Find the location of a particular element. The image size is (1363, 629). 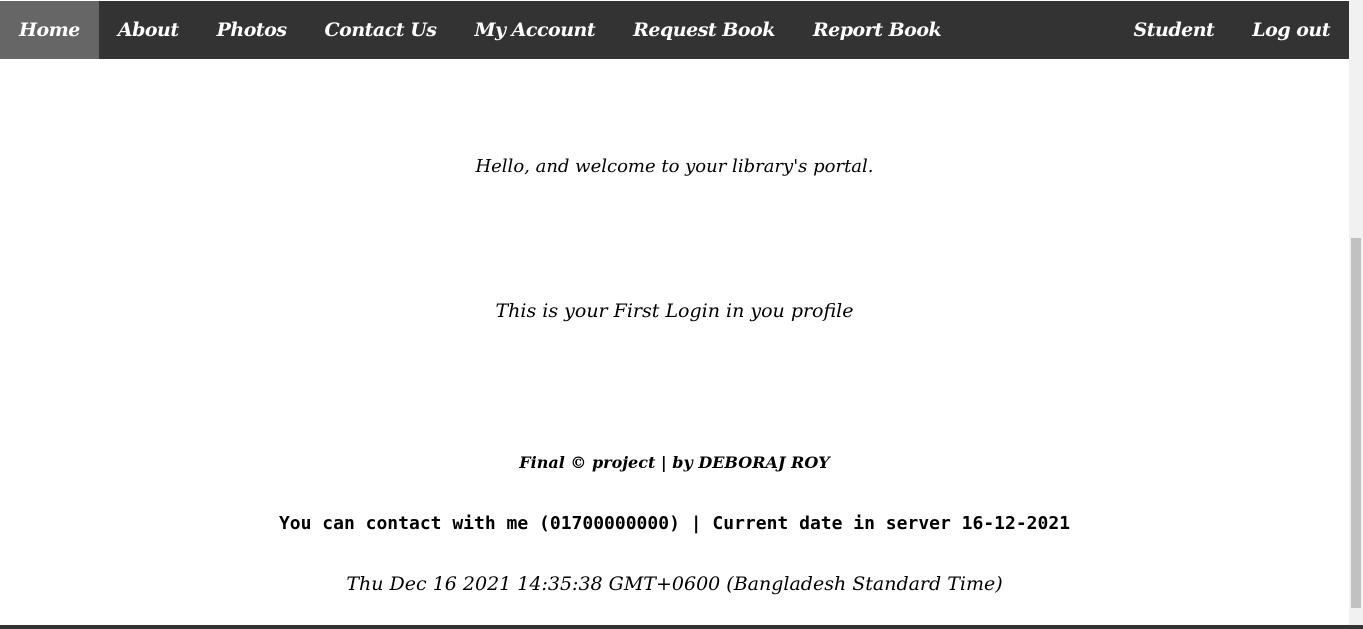

nav-photos-link: Photos is located at coordinates (252, 30).